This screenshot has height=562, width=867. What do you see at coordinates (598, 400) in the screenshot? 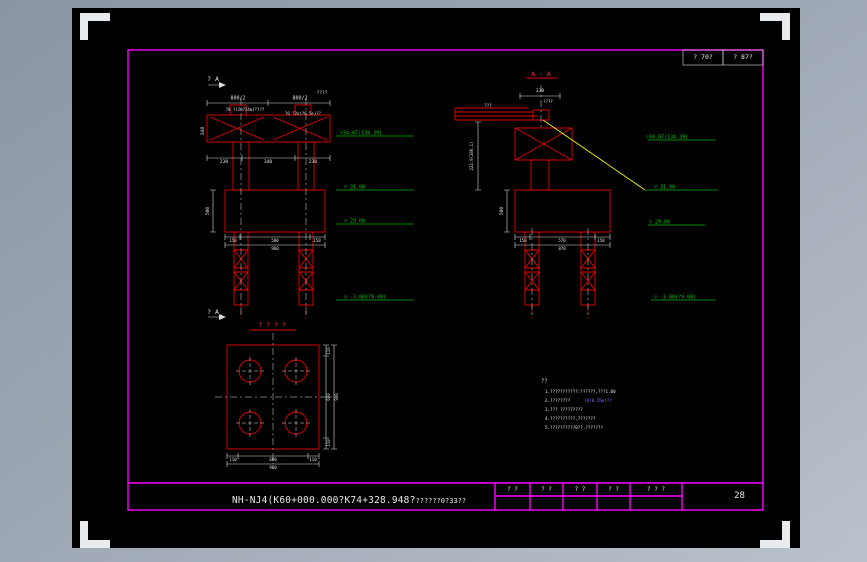
I see `note-line: (0?0.35m)??` at bounding box center [598, 400].